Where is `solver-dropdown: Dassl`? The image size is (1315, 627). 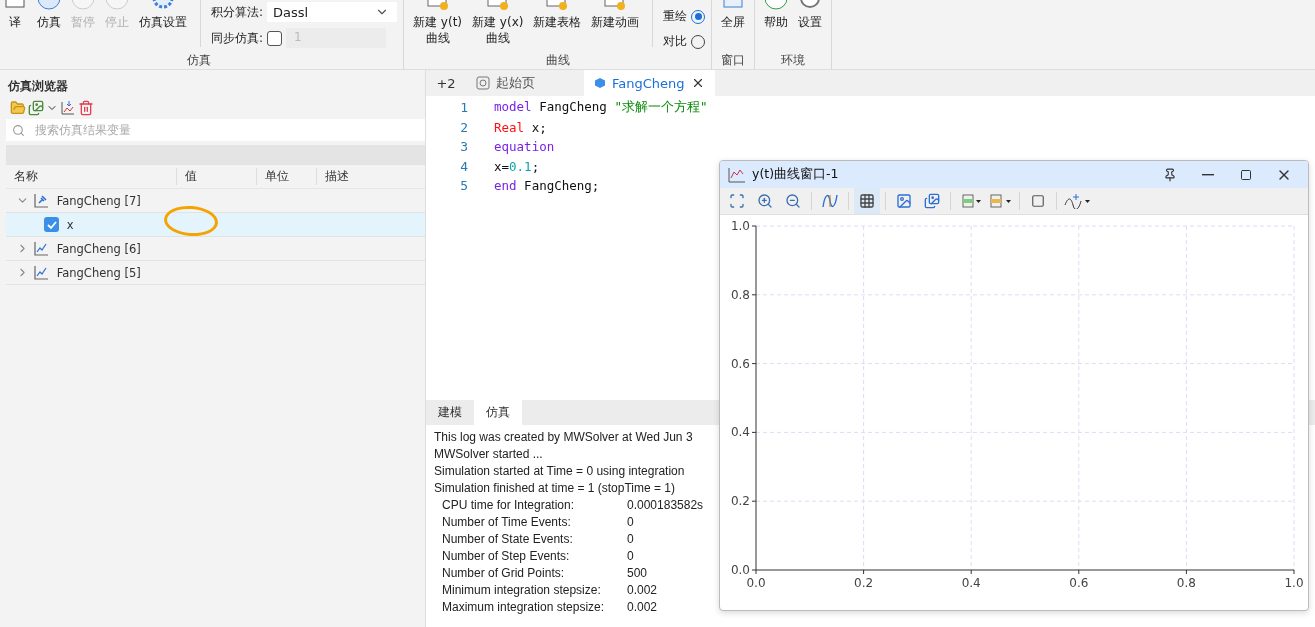
solver-dropdown: Dassl is located at coordinates (332, 12).